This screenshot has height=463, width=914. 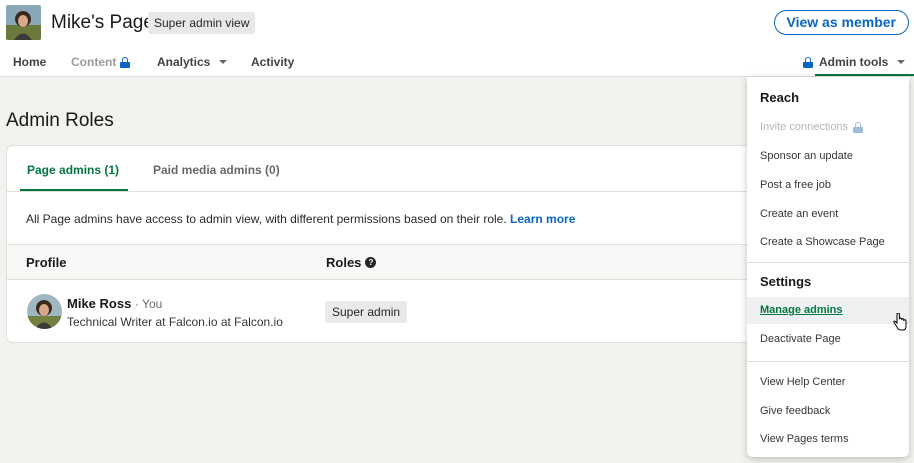 What do you see at coordinates (386, 262) in the screenshot?
I see `table-header: Profile Roles ?` at bounding box center [386, 262].